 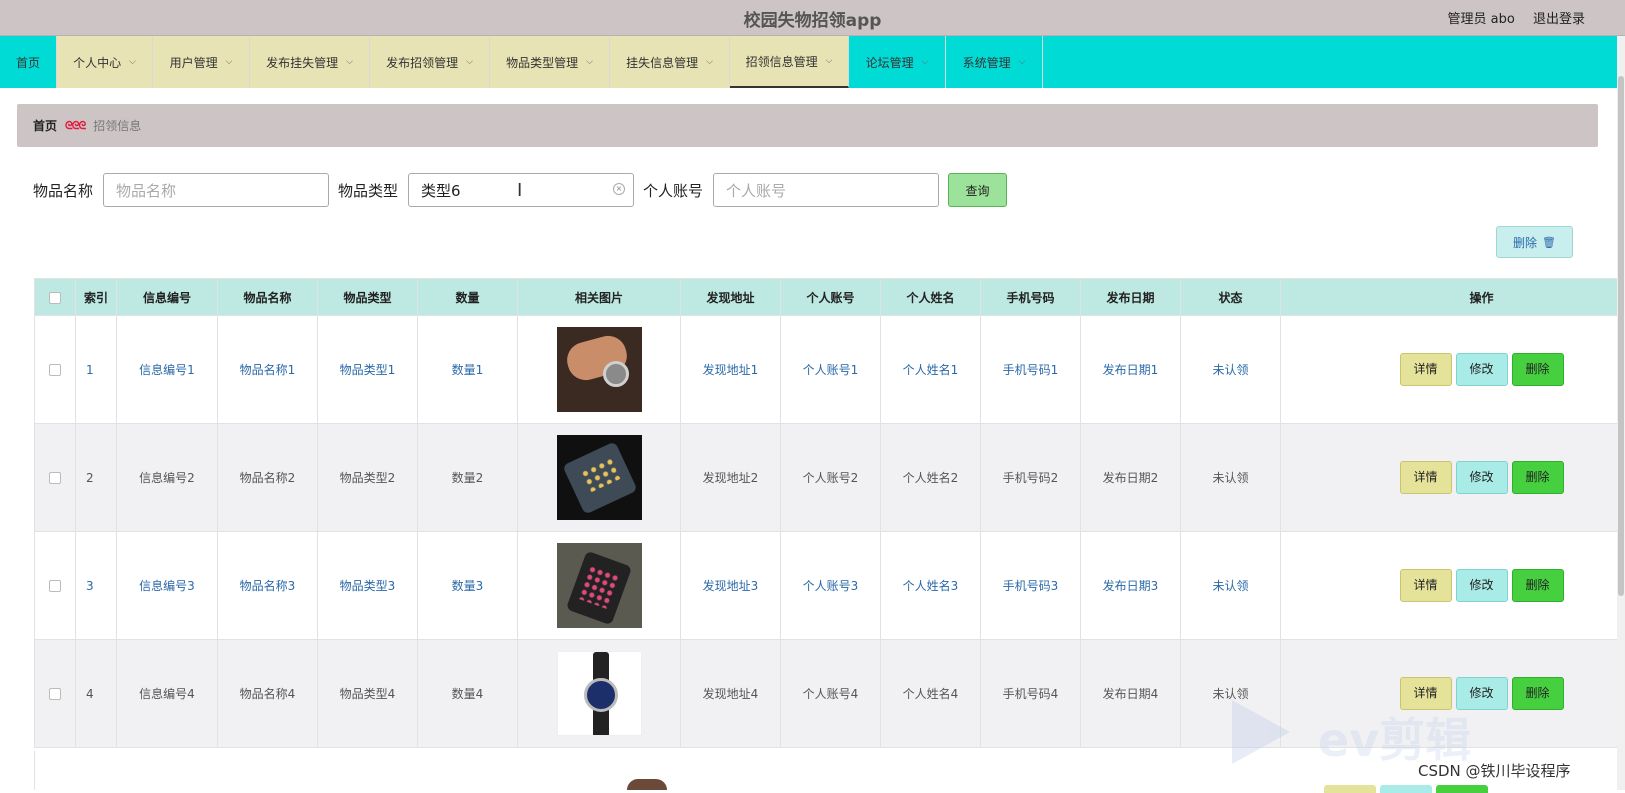 I want to click on item-type-input: 类型6 I ×, so click(x=521, y=190).